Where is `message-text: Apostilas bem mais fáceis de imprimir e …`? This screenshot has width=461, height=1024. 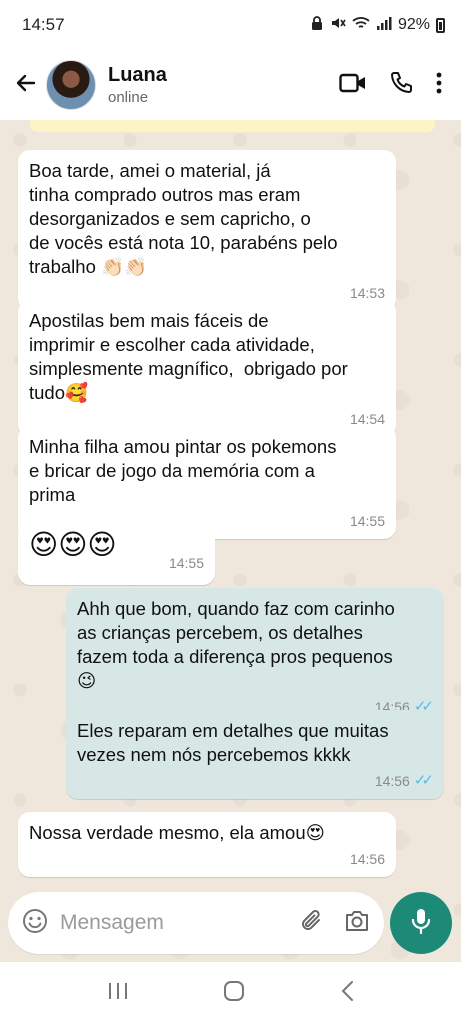
message-text: Apostilas bem mais fáceis de imprimir e … is located at coordinates (188, 356).